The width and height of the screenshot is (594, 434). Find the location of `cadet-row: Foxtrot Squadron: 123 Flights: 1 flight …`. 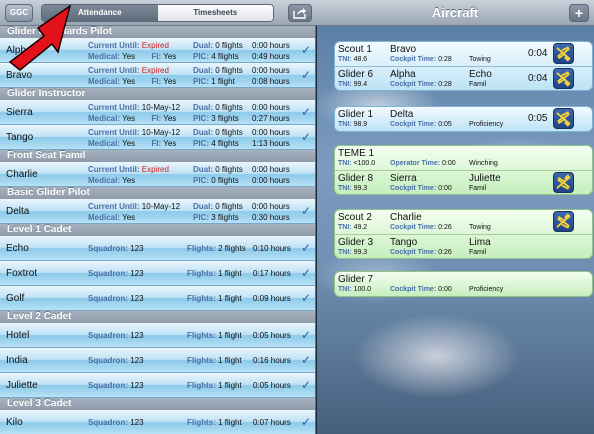

cadet-row: Foxtrot Squadron: 123 Flights: 1 flight … is located at coordinates (157, 273).